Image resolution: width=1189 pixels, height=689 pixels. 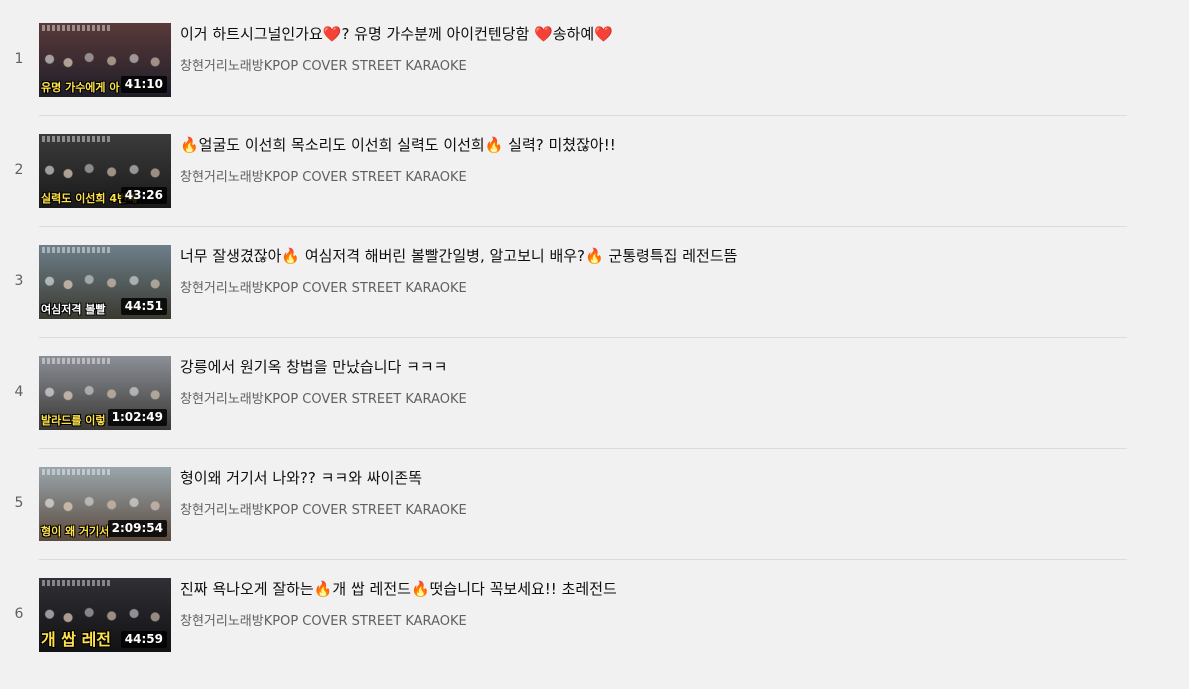 What do you see at coordinates (73, 420) in the screenshot?
I see `thumbnail-caption: 발라드를 이렇` at bounding box center [73, 420].